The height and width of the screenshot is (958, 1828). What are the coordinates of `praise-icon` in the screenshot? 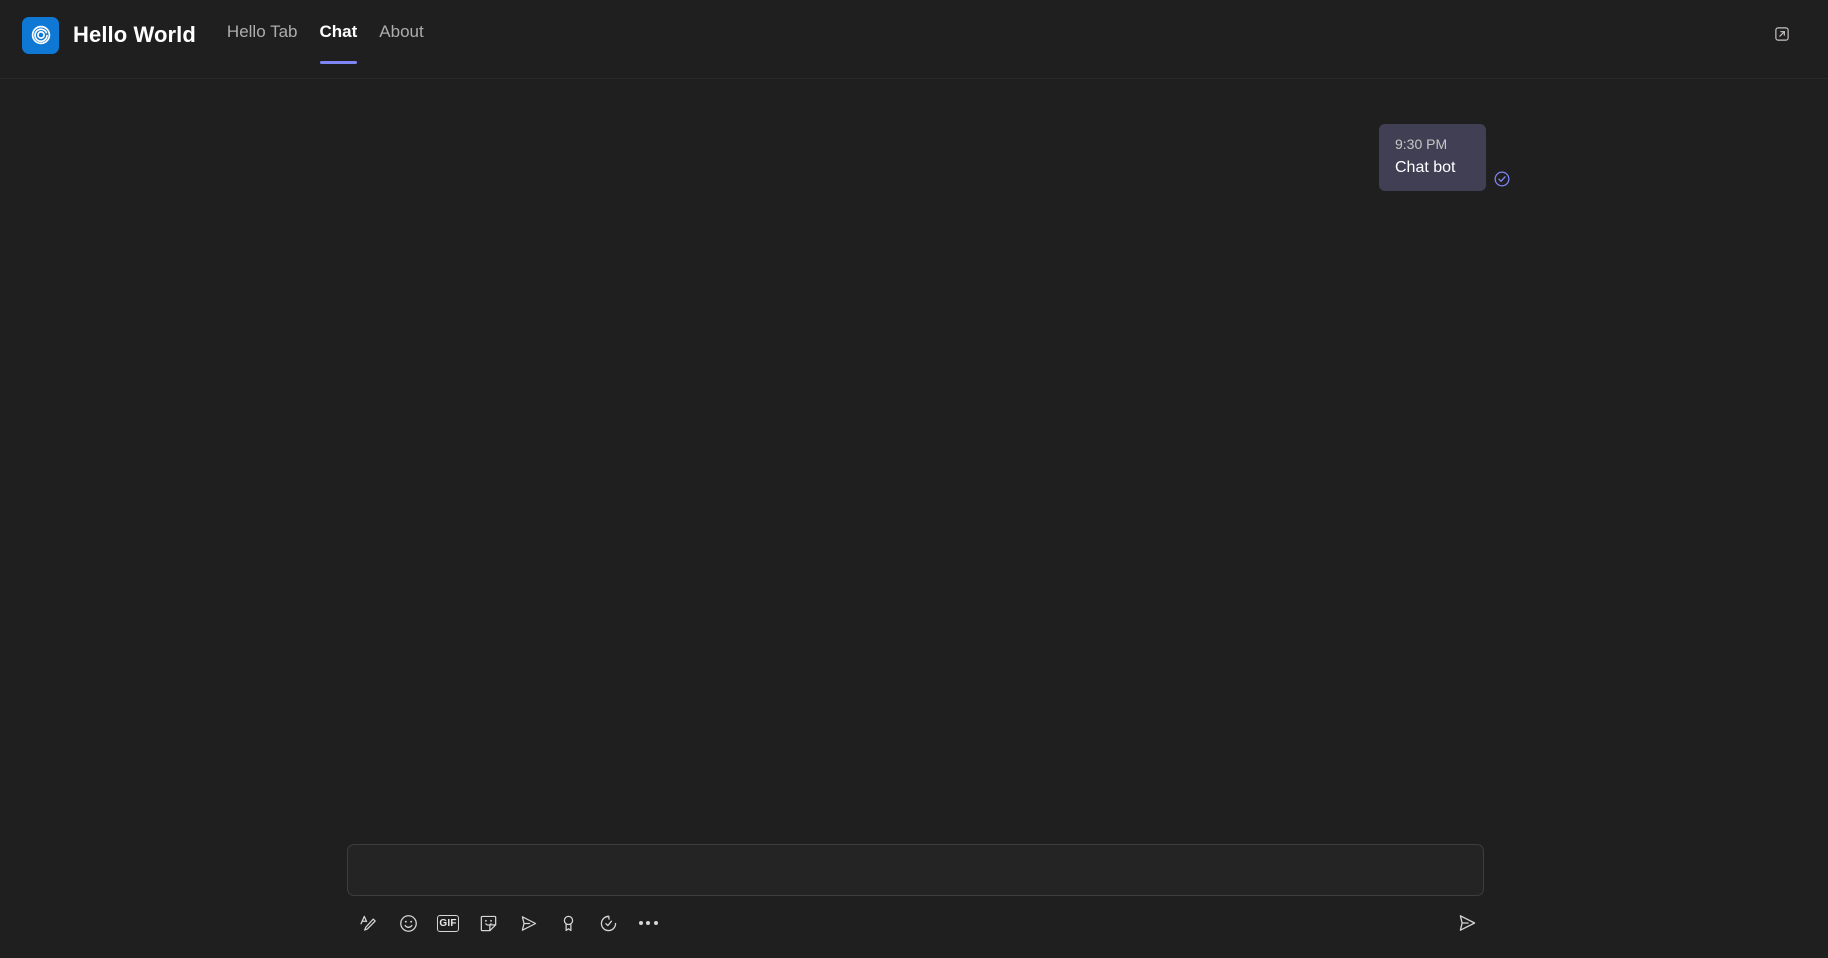 It's located at (568, 923).